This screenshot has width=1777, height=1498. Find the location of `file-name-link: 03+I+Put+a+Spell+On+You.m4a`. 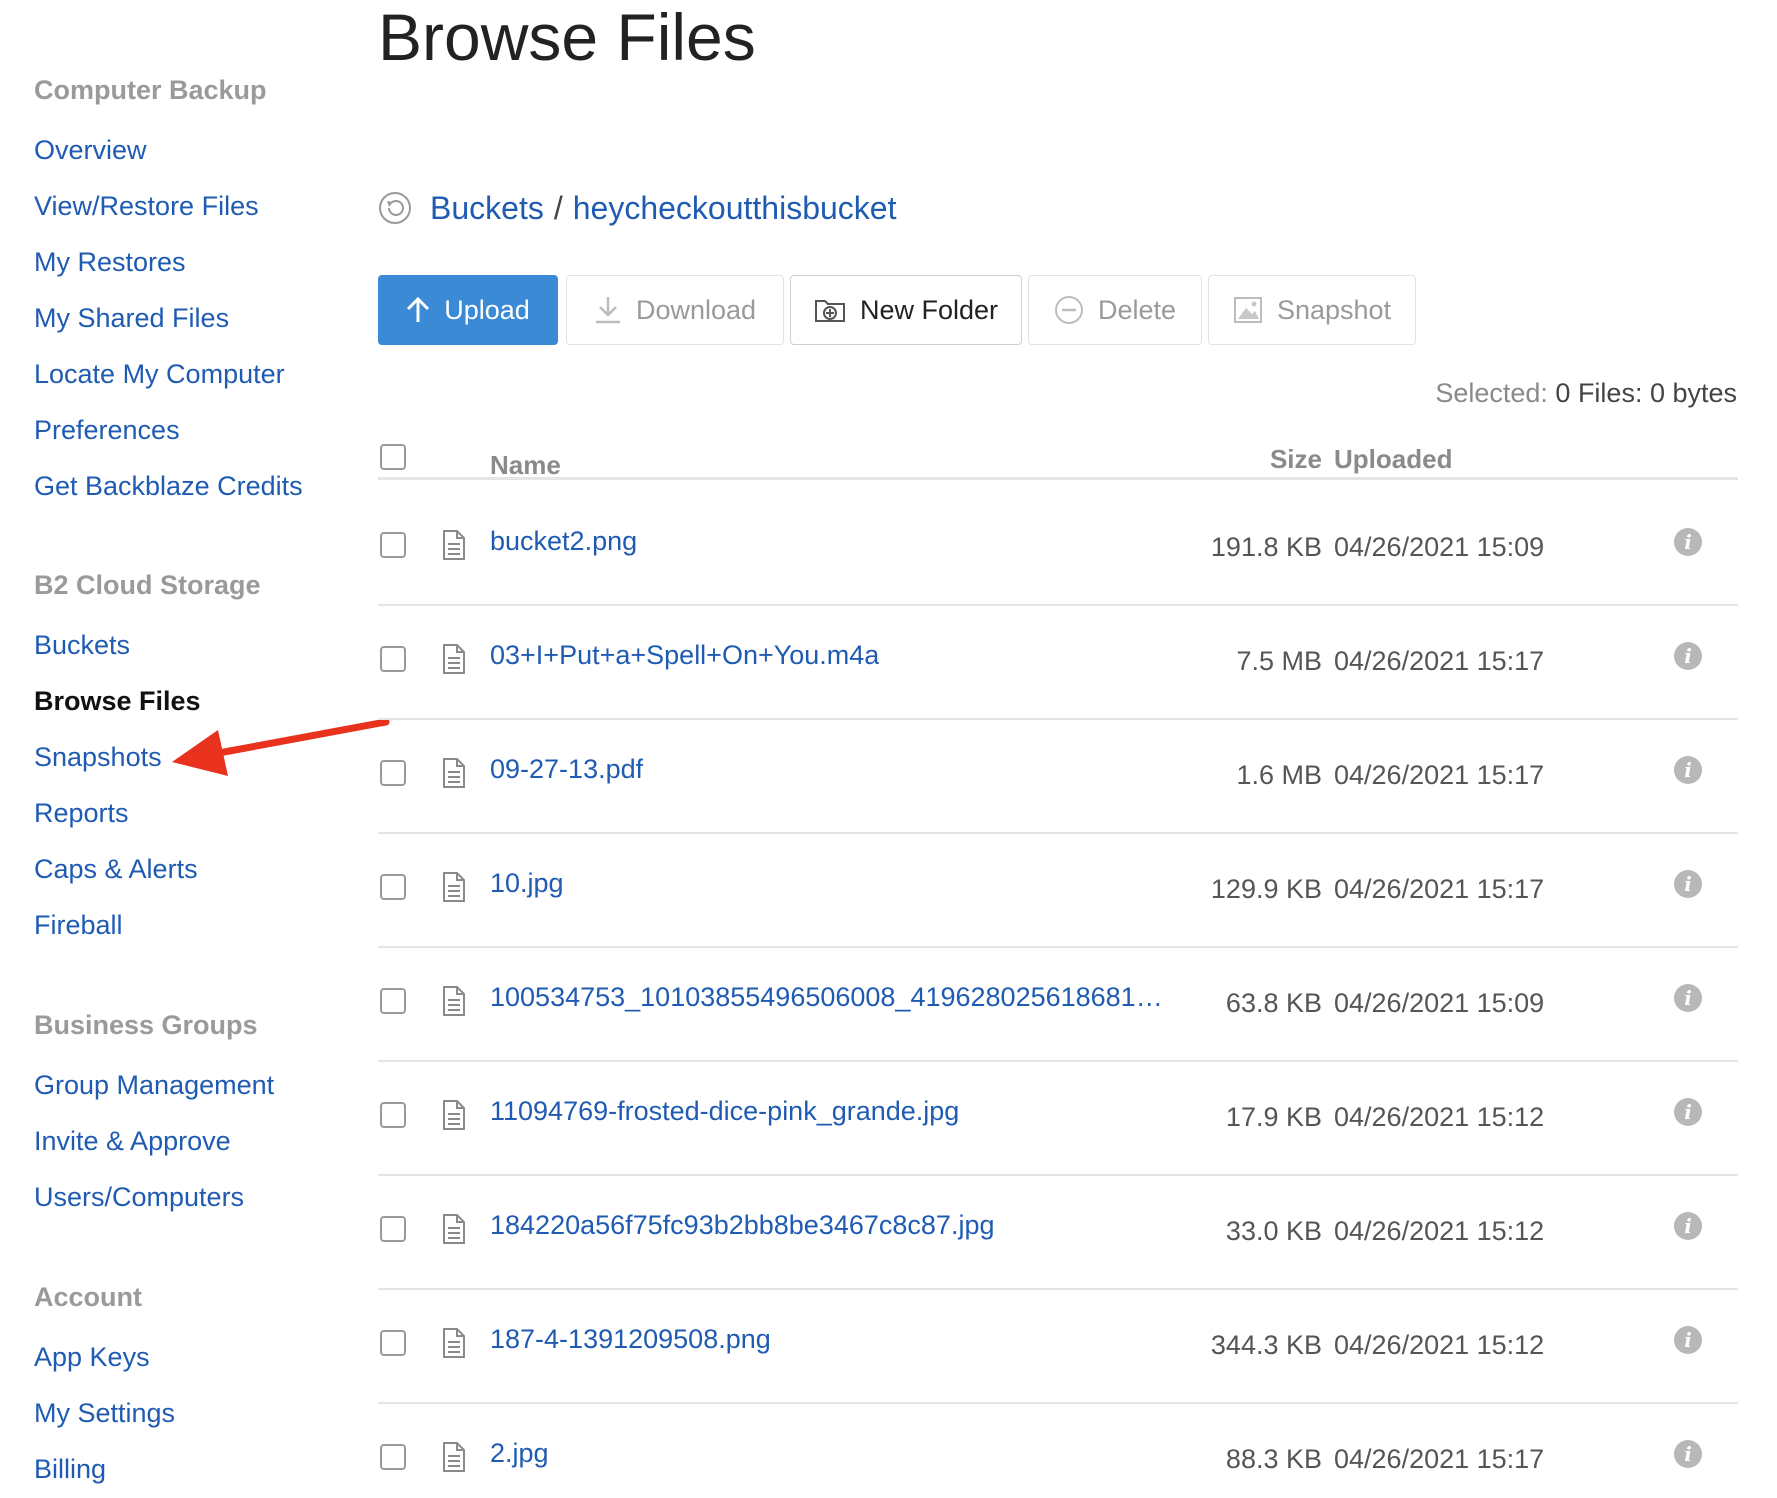

file-name-link: 03+I+Put+a+Spell+On+You.m4a is located at coordinates (684, 655).